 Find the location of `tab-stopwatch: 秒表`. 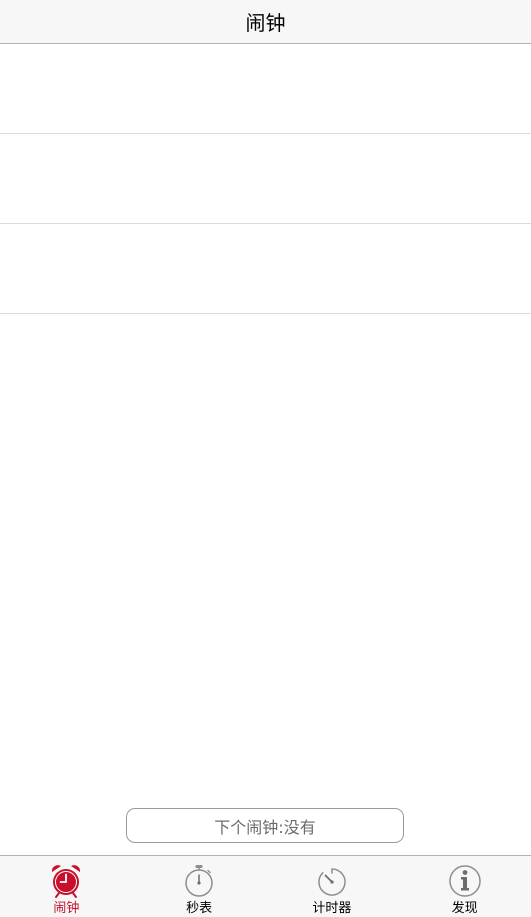

tab-stopwatch: 秒表 is located at coordinates (199, 886).